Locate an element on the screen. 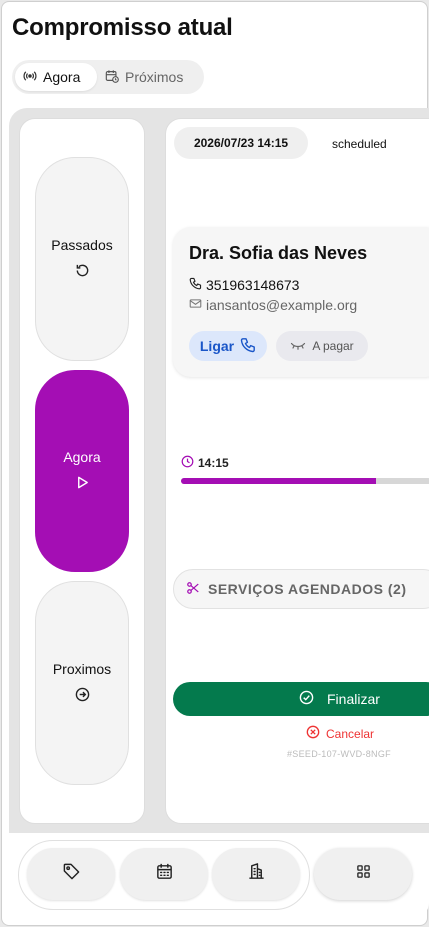  nav-tags-button is located at coordinates (71, 874).